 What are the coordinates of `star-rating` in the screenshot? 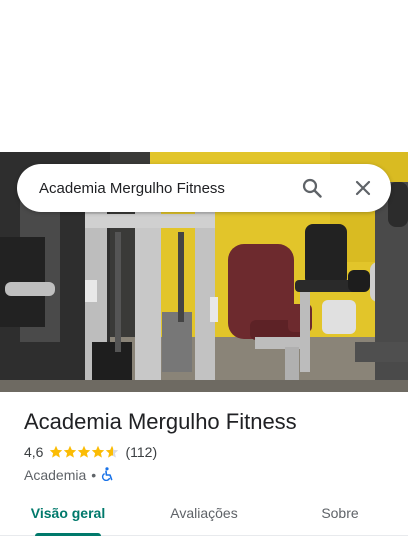 It's located at (84, 452).